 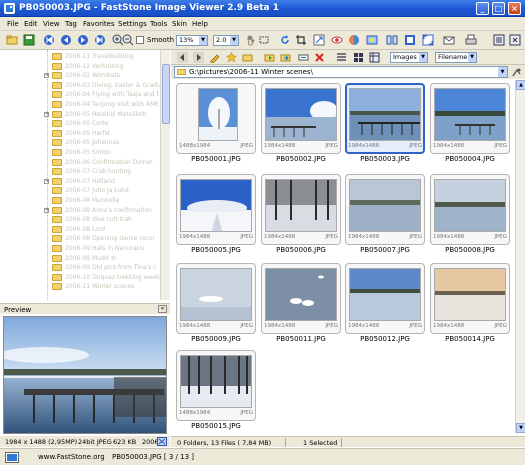 What do you see at coordinates (182, 57) in the screenshot?
I see `back-icon` at bounding box center [182, 57].